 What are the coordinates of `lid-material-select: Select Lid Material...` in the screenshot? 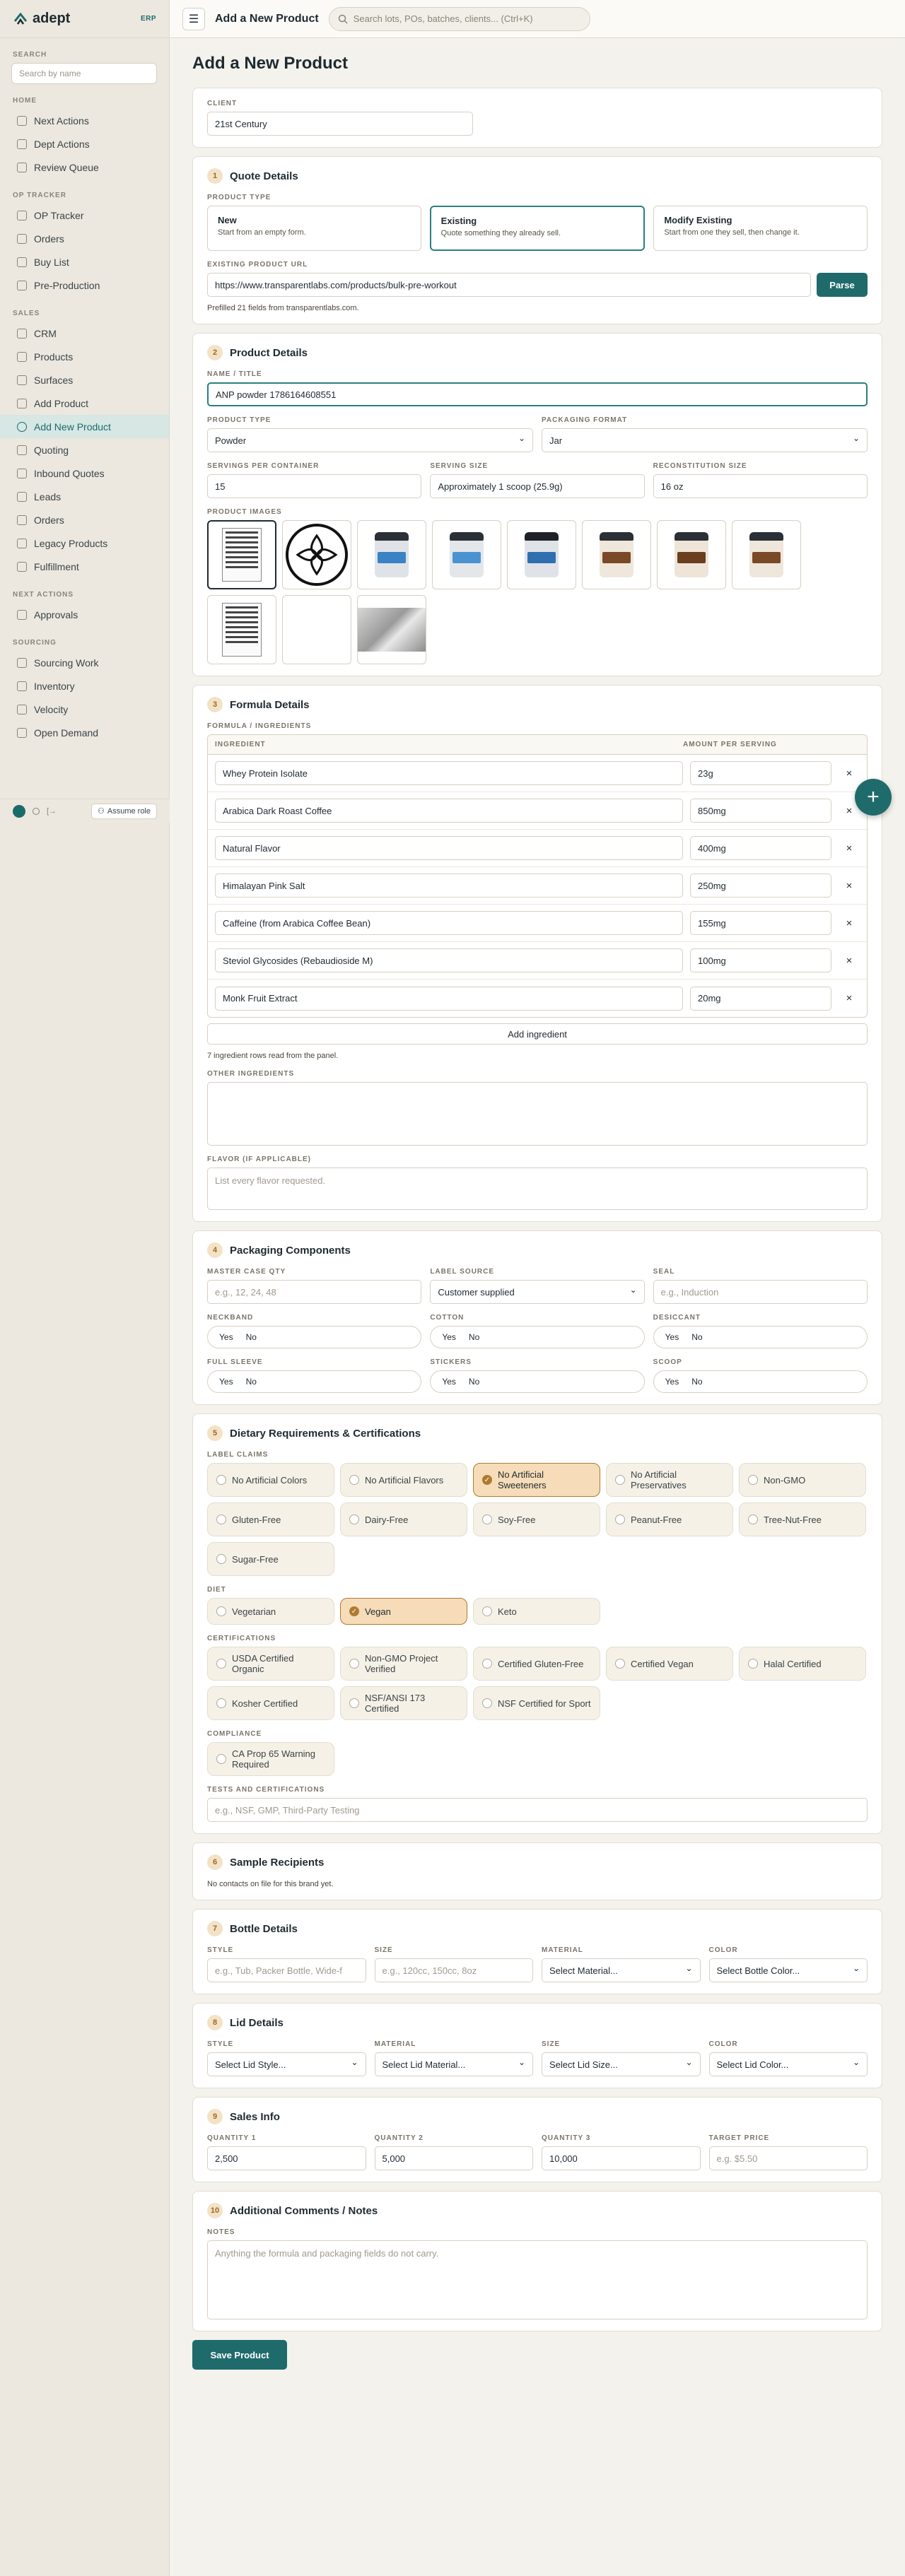 It's located at (453, 2064).